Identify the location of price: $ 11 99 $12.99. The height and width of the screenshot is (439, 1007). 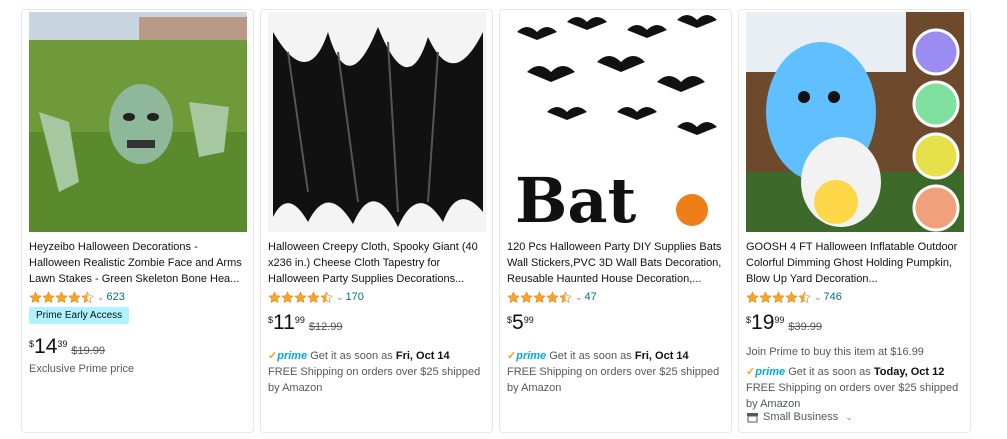
(305, 323).